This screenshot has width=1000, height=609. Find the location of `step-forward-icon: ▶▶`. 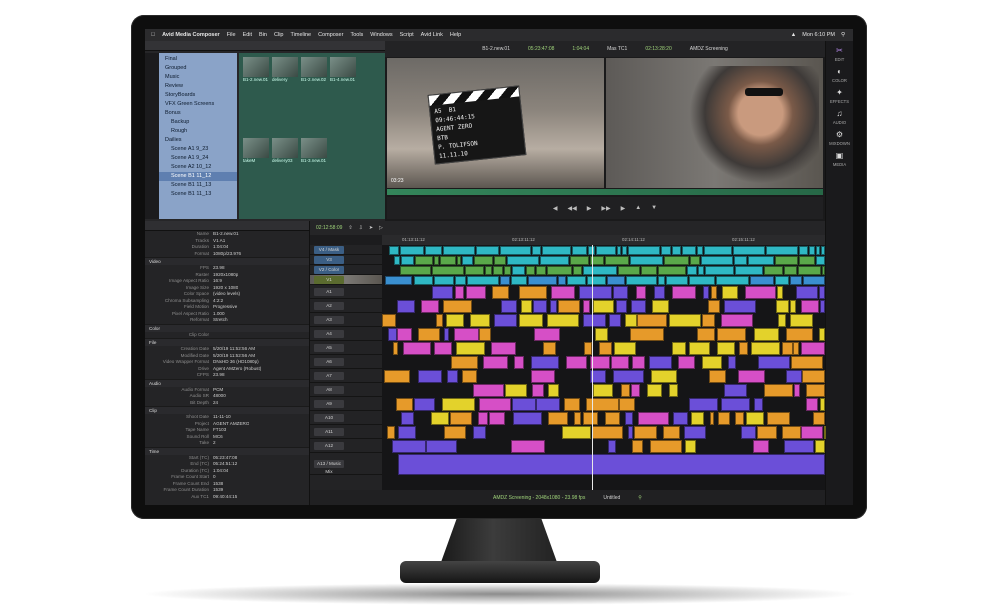

step-forward-icon: ▶▶ is located at coordinates (605, 208).